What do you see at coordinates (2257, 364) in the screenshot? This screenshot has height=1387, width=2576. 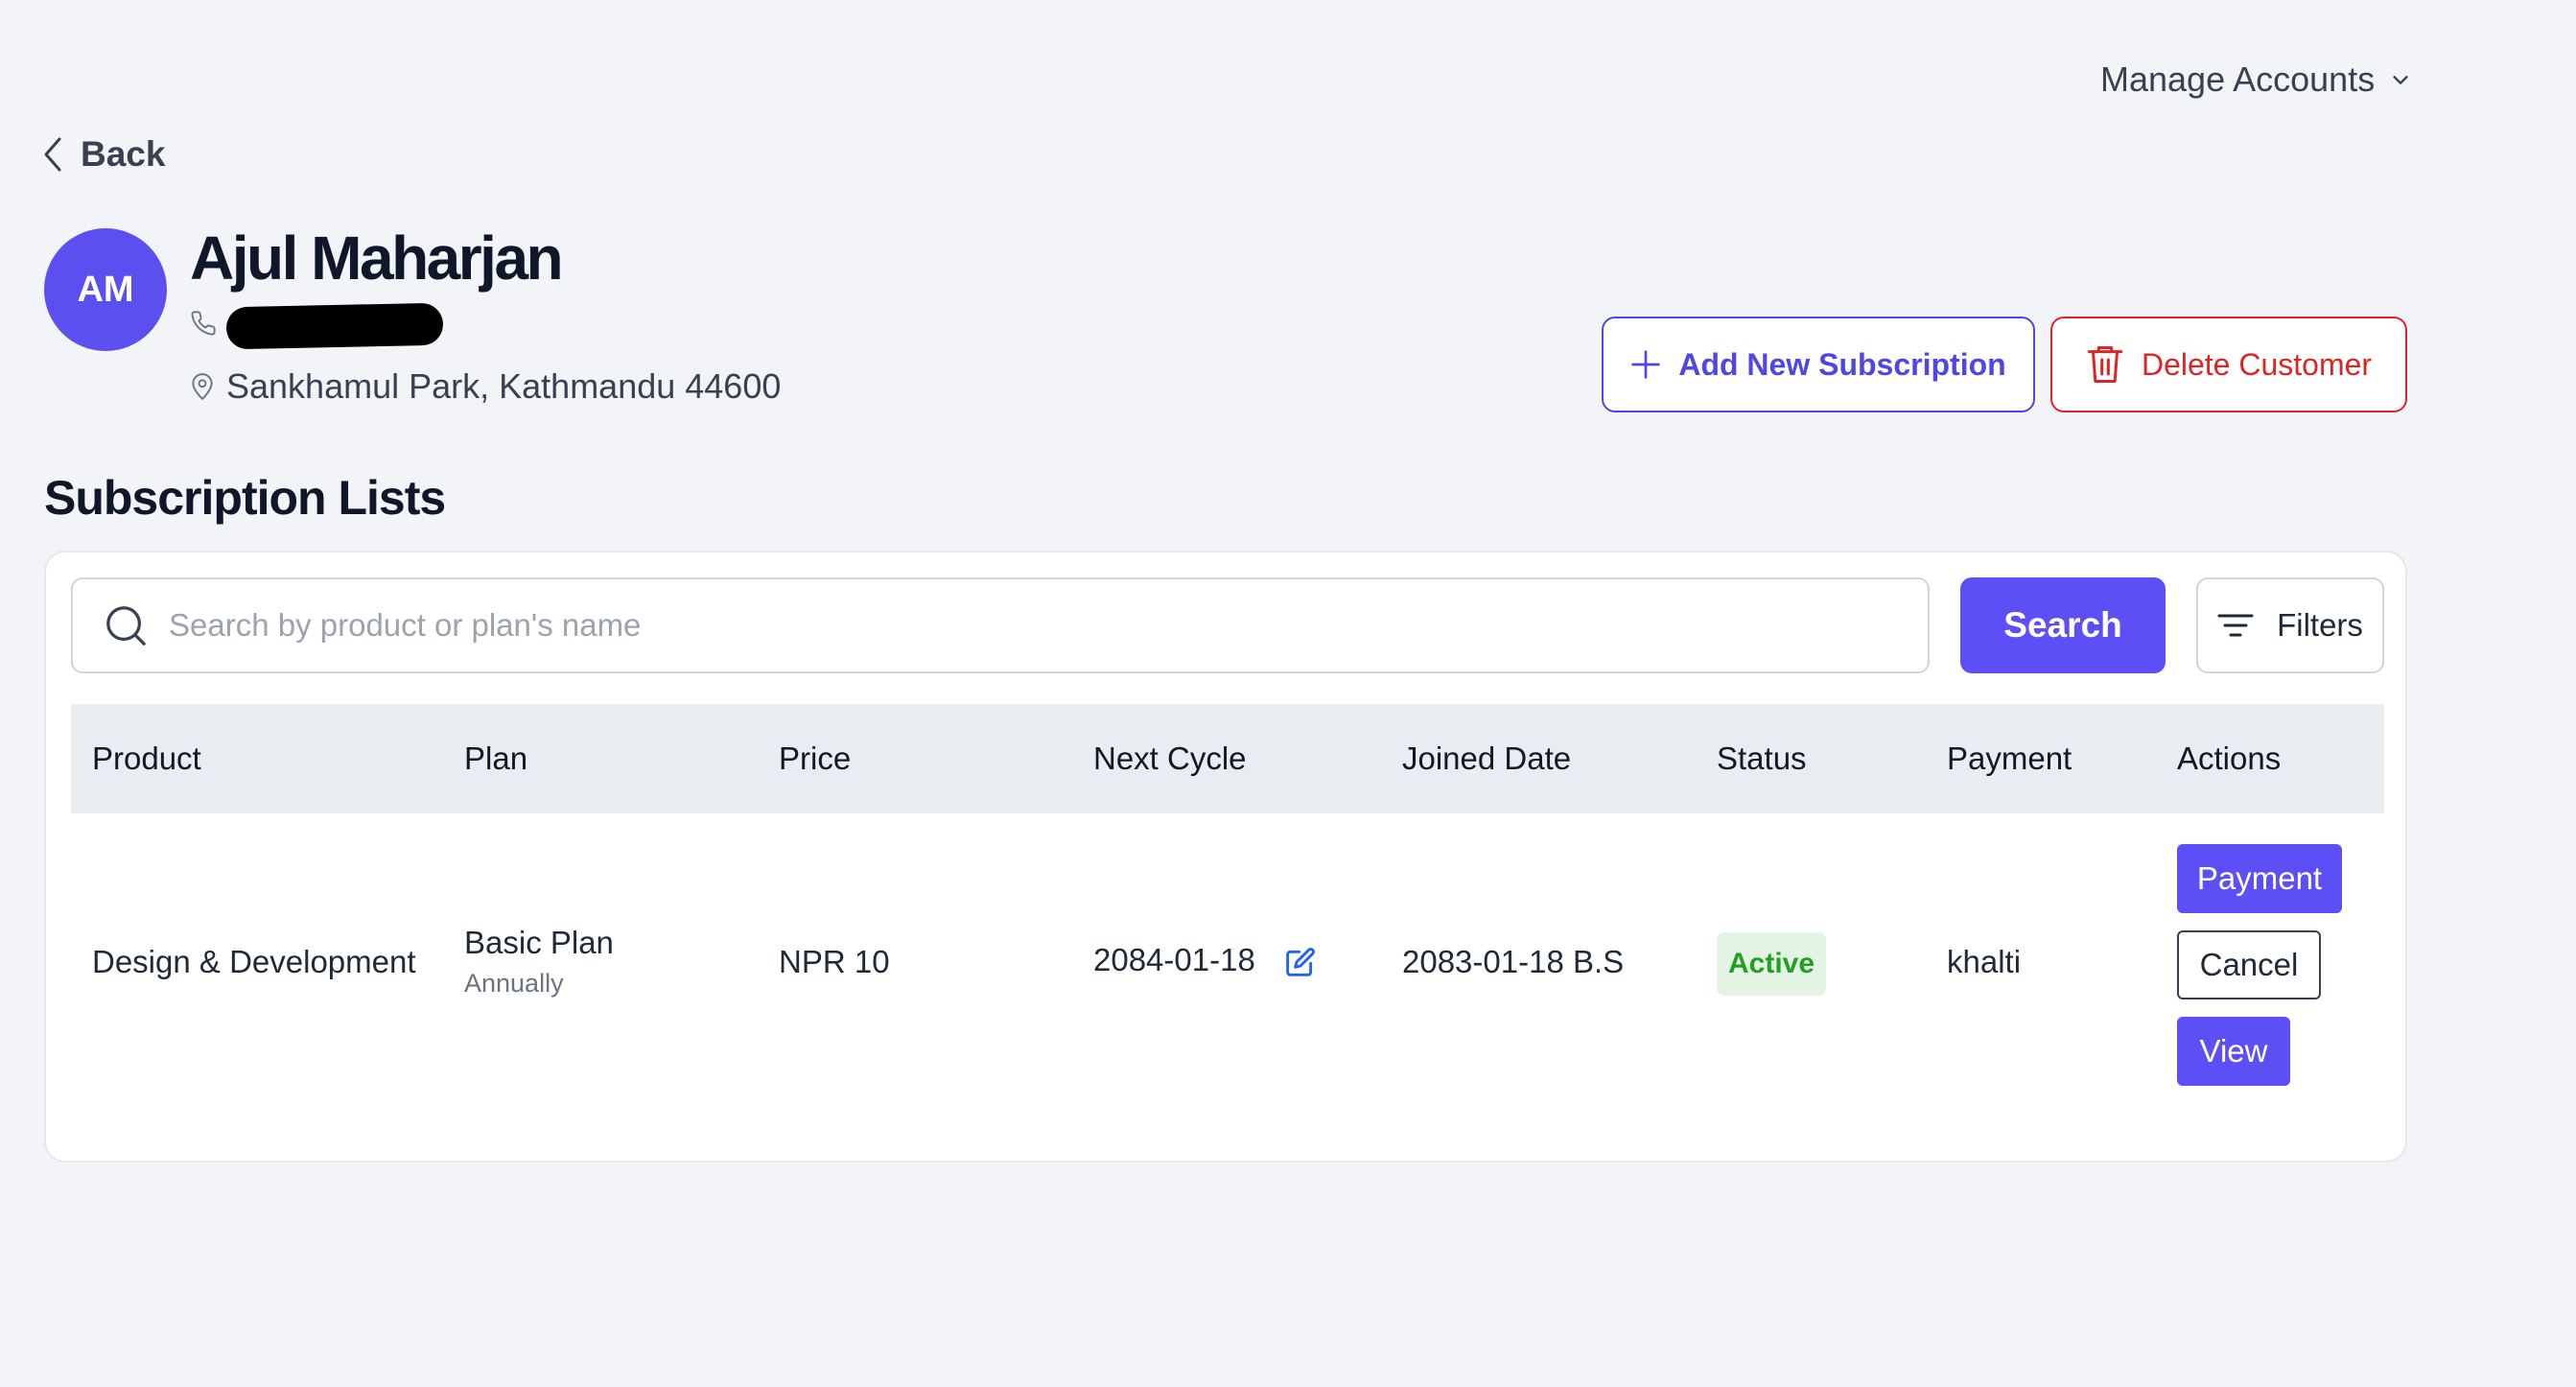 I see `delete-customer-label: Delete Customer` at bounding box center [2257, 364].